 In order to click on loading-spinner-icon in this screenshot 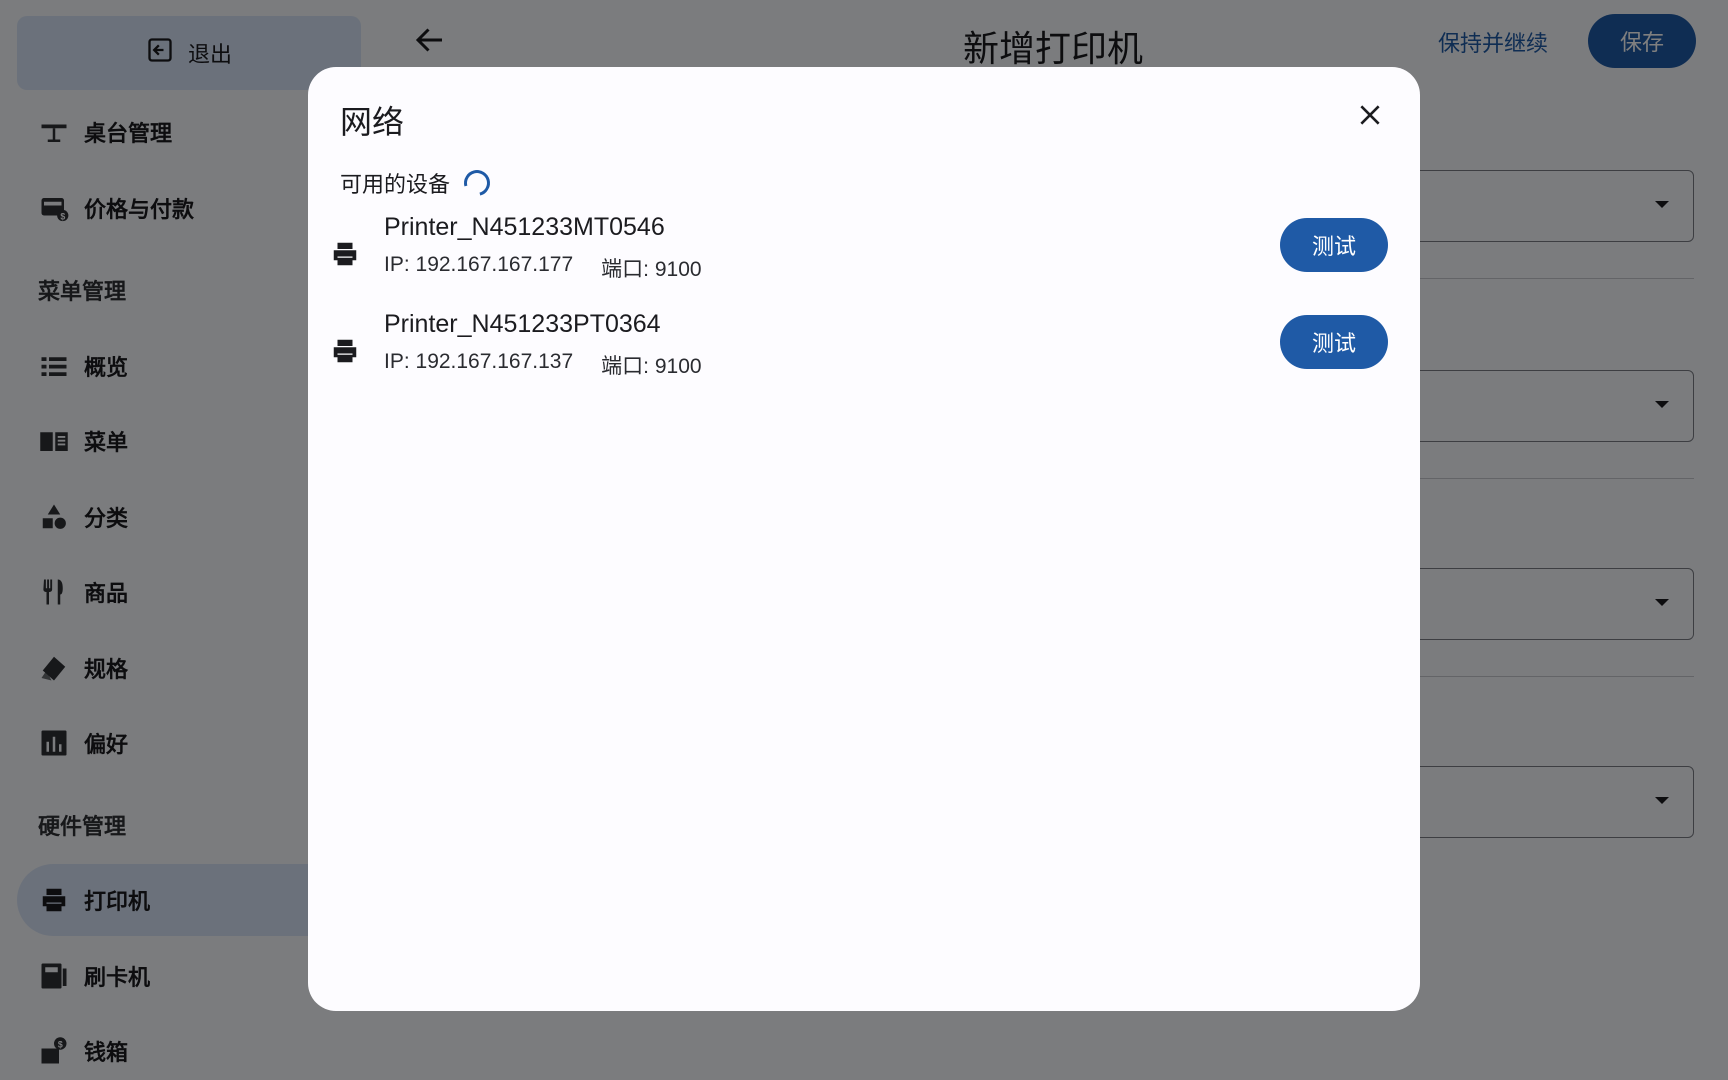, I will do `click(477, 183)`.